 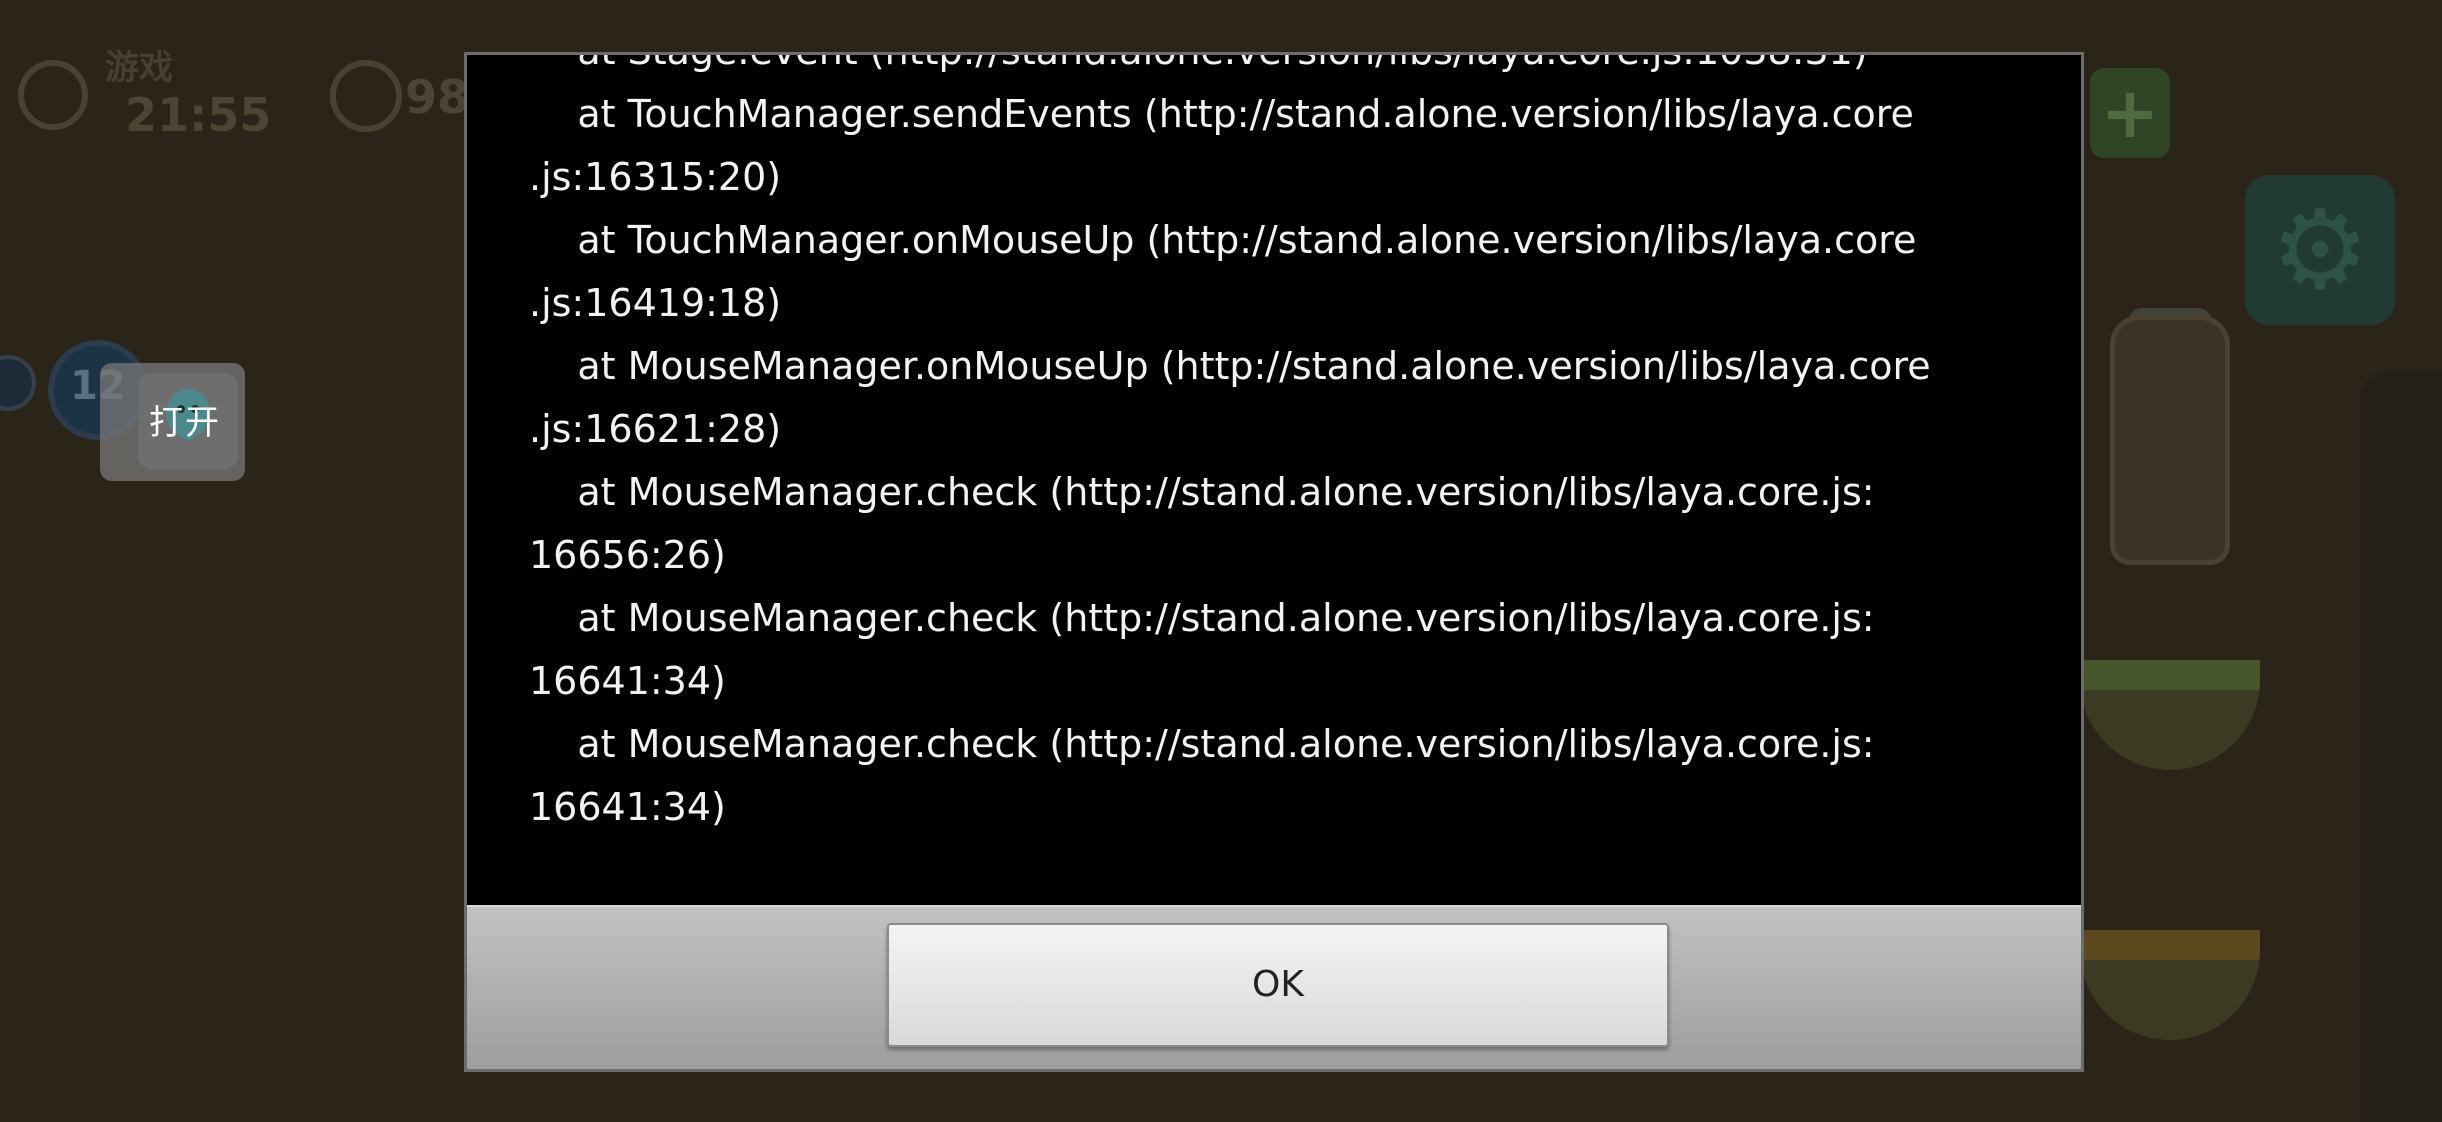 I want to click on open-label: 打开, so click(x=185, y=423).